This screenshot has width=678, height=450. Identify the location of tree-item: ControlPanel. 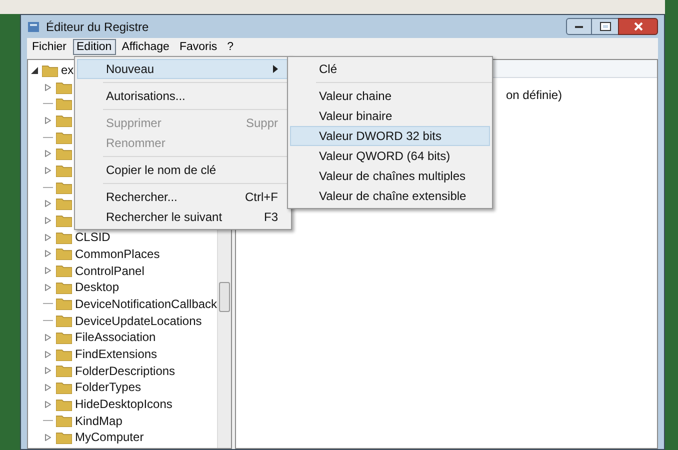
(109, 271).